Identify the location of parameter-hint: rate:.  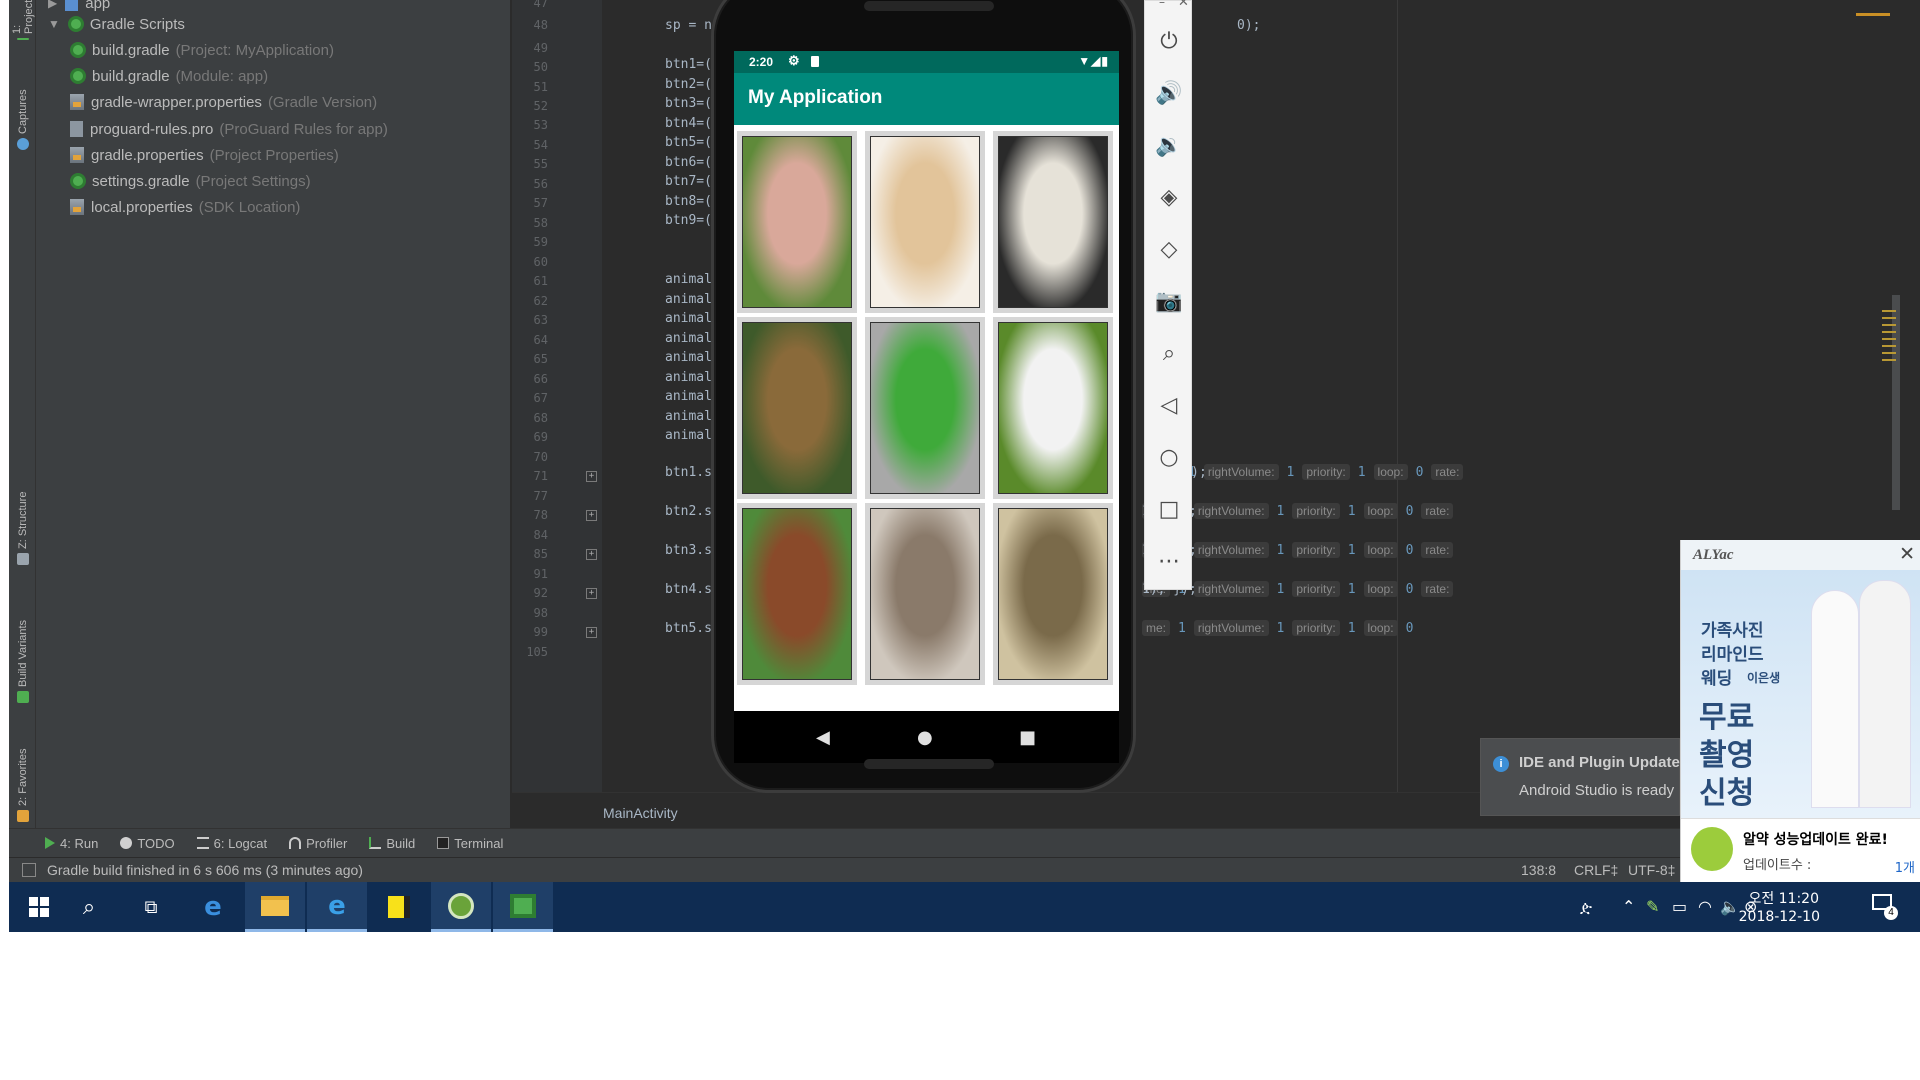
(1447, 472).